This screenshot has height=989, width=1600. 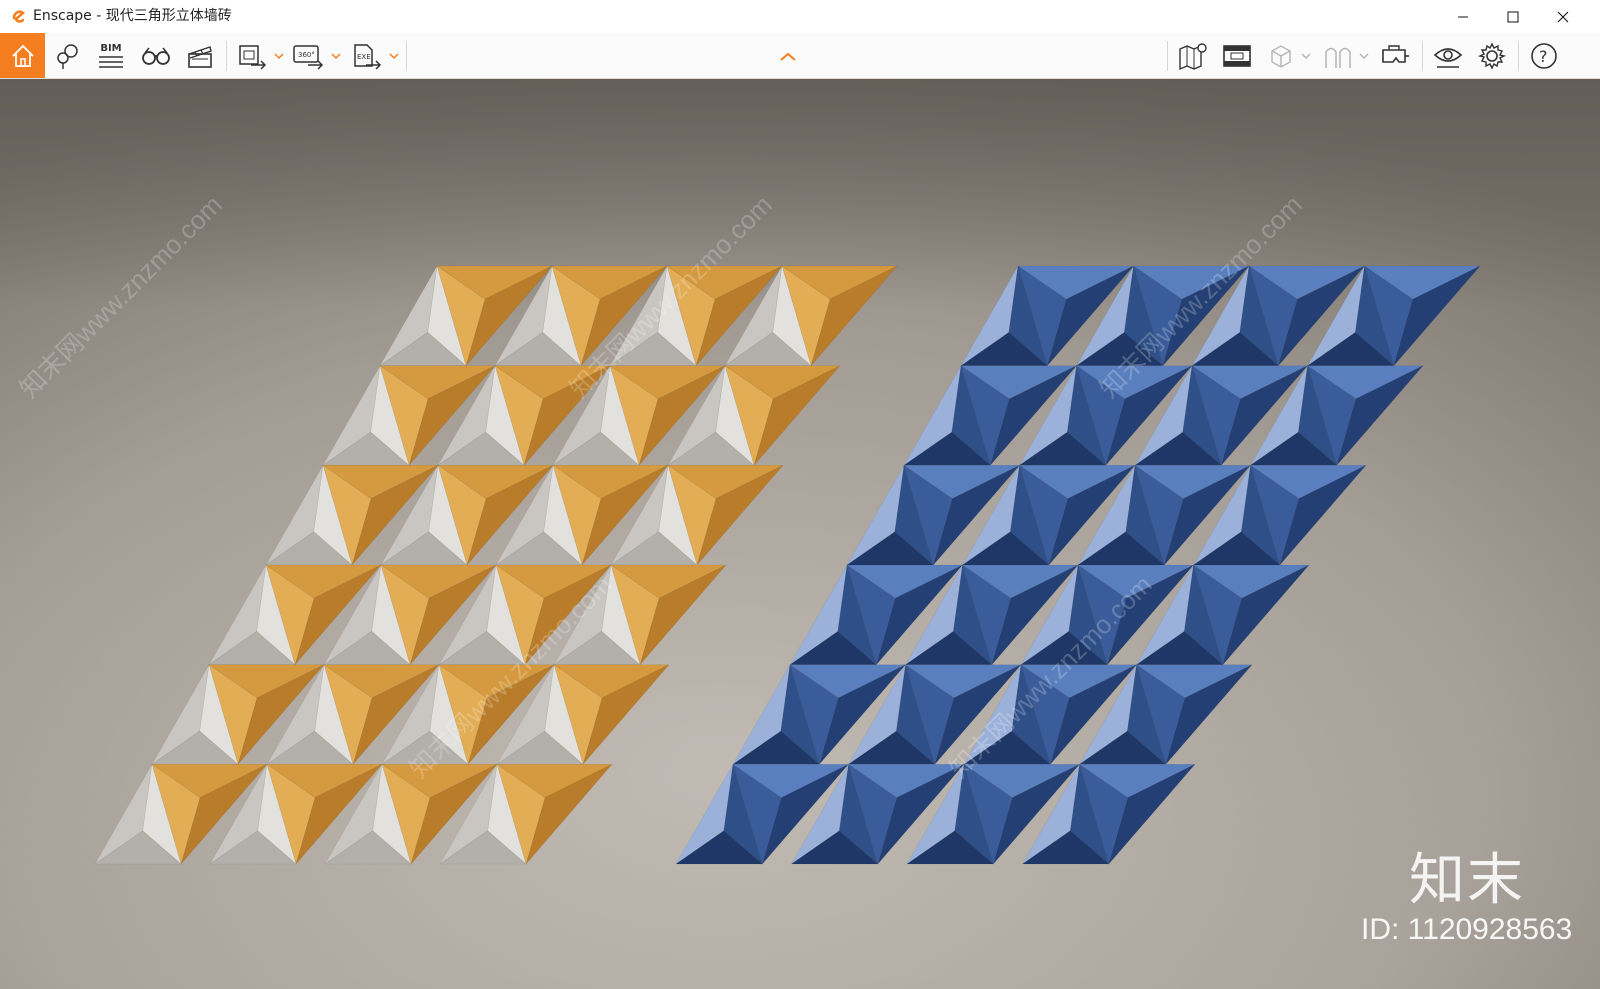 What do you see at coordinates (800, 16) in the screenshot?
I see `title-bar: Enscape - 现代三角形立体墙砖` at bounding box center [800, 16].